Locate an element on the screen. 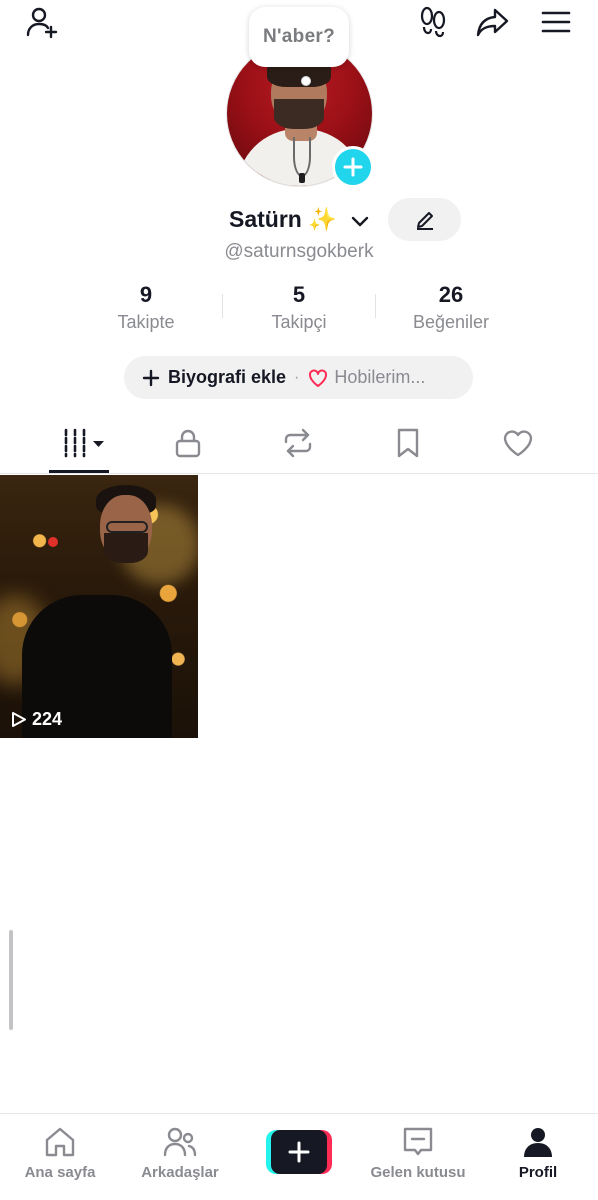 The height and width of the screenshot is (1200, 598). status-note-text: N'aber? is located at coordinates (299, 36).